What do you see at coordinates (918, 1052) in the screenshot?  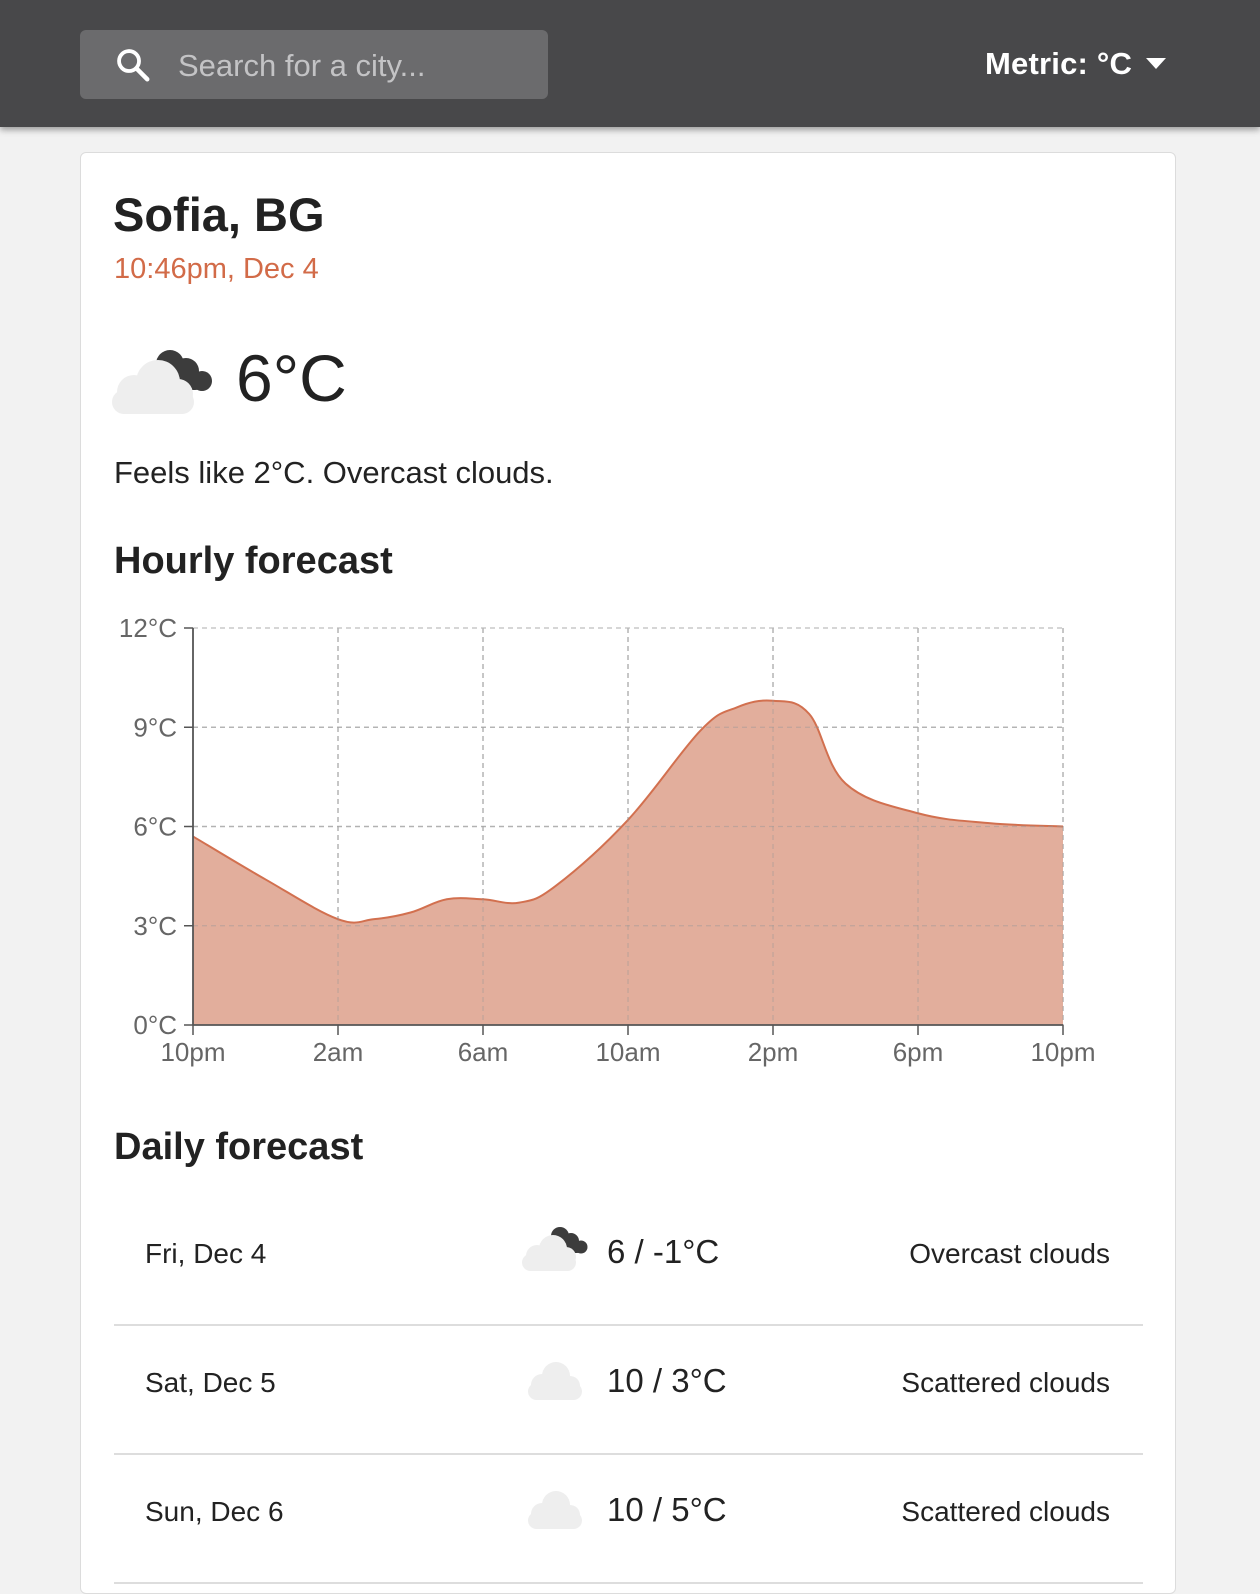 I see `x-tick-label: 6pm` at bounding box center [918, 1052].